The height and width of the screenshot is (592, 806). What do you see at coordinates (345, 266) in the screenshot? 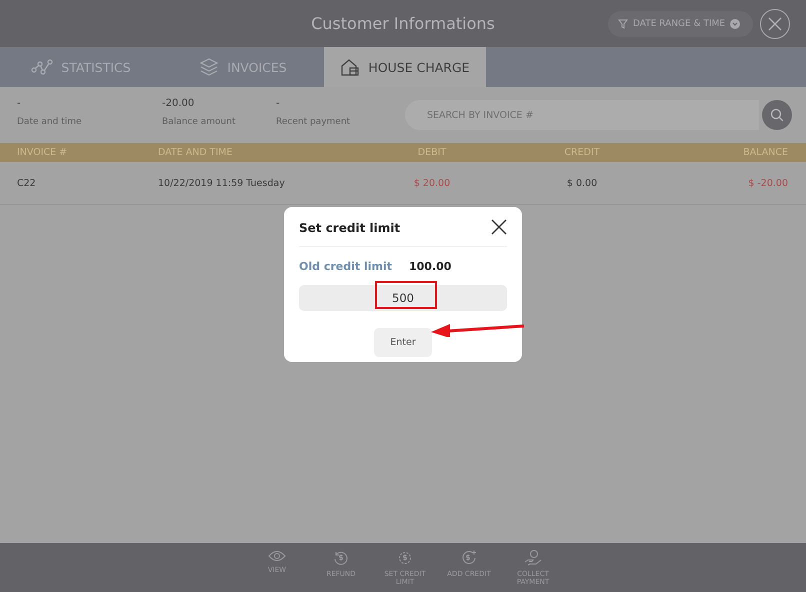
I see `old-limit-label: Old credit limit` at bounding box center [345, 266].